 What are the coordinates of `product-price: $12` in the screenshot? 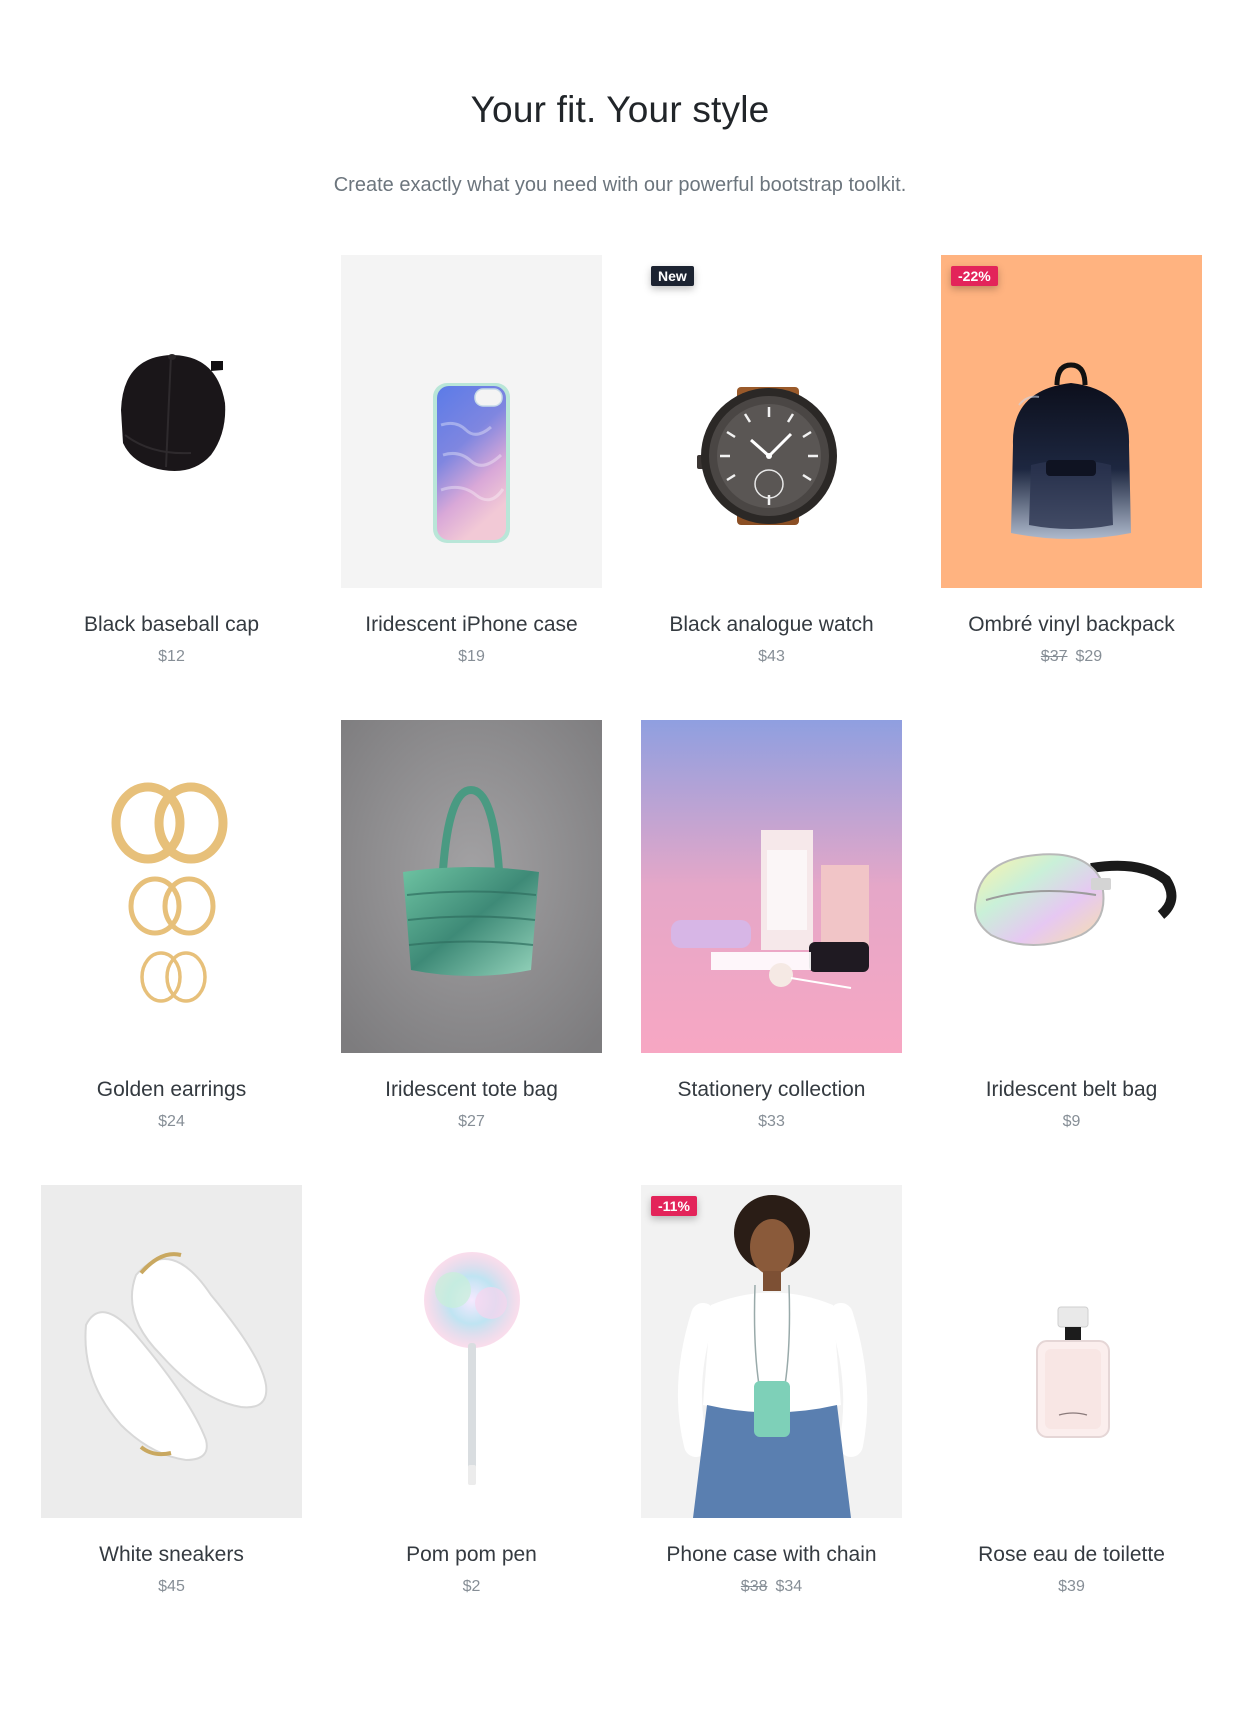 It's located at (171, 657).